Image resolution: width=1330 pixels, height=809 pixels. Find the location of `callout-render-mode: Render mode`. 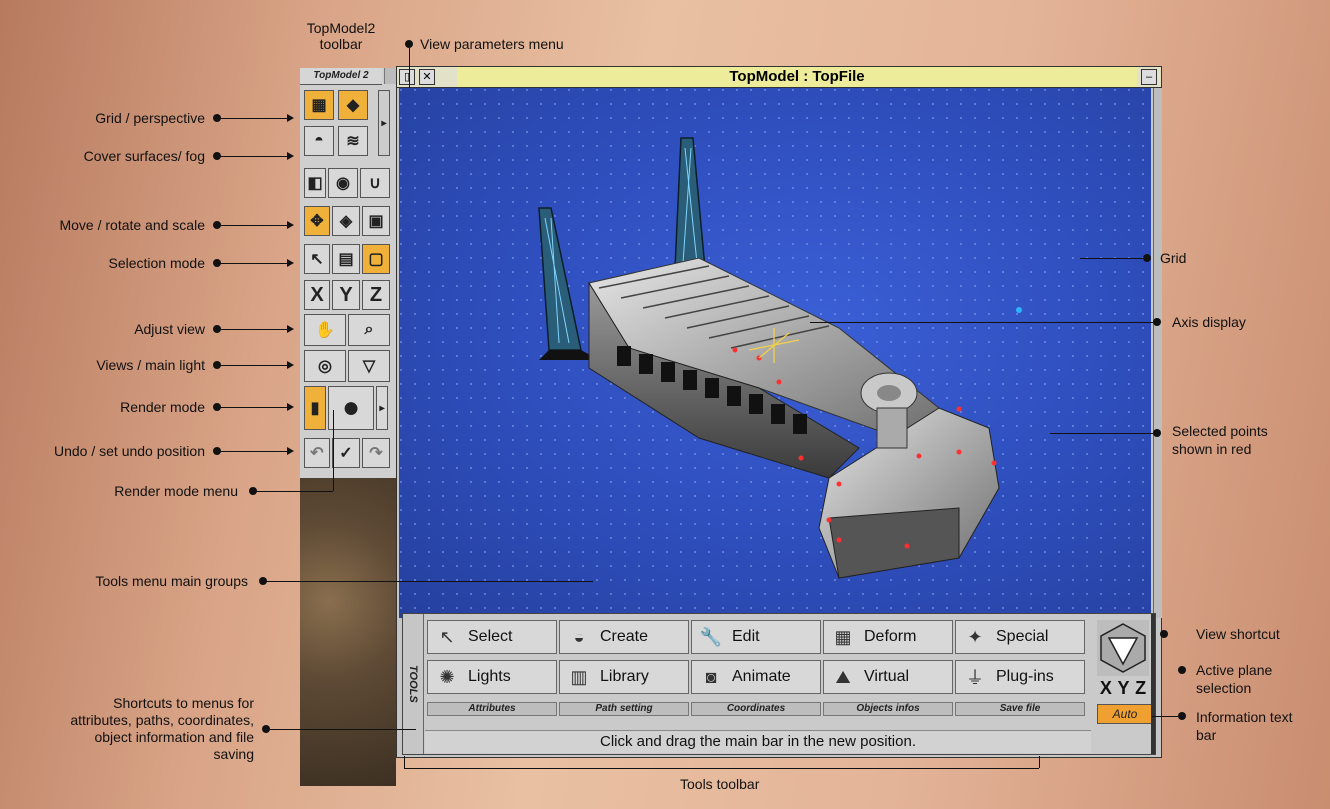

callout-render-mode: Render mode is located at coordinates (162, 407).